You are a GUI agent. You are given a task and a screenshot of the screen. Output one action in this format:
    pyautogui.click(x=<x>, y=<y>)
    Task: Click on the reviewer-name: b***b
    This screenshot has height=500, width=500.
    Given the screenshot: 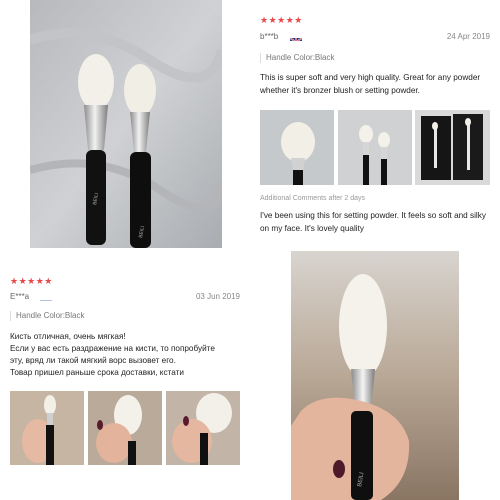 What is the action you would take?
    pyautogui.click(x=269, y=36)
    